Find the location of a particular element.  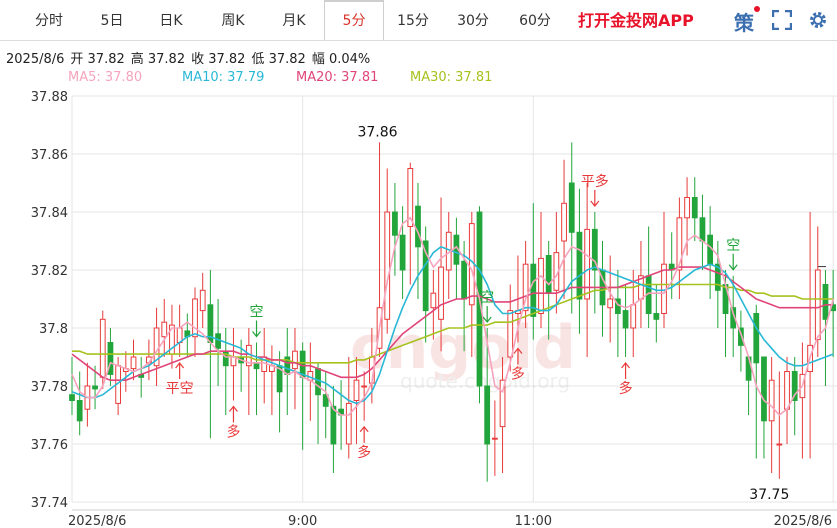

signal-label: 平多 is located at coordinates (595, 181).